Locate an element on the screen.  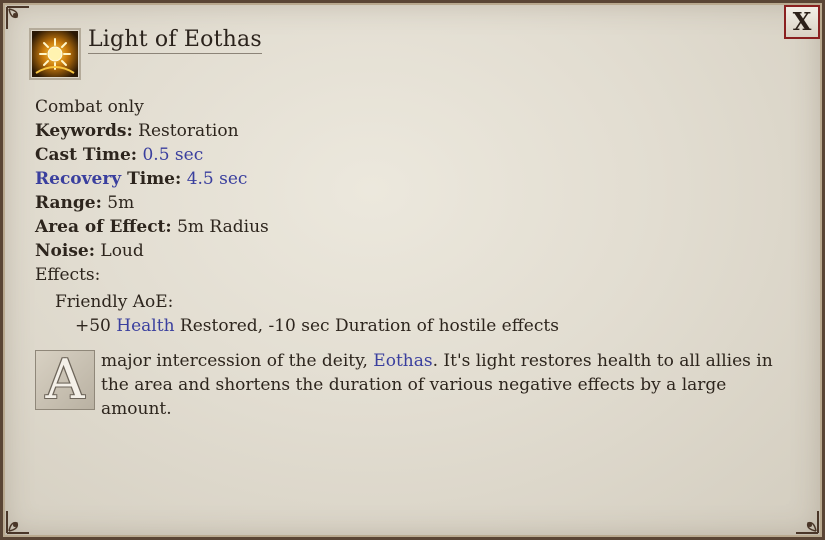
area-of-effect-value: 5m Radius is located at coordinates (223, 227).